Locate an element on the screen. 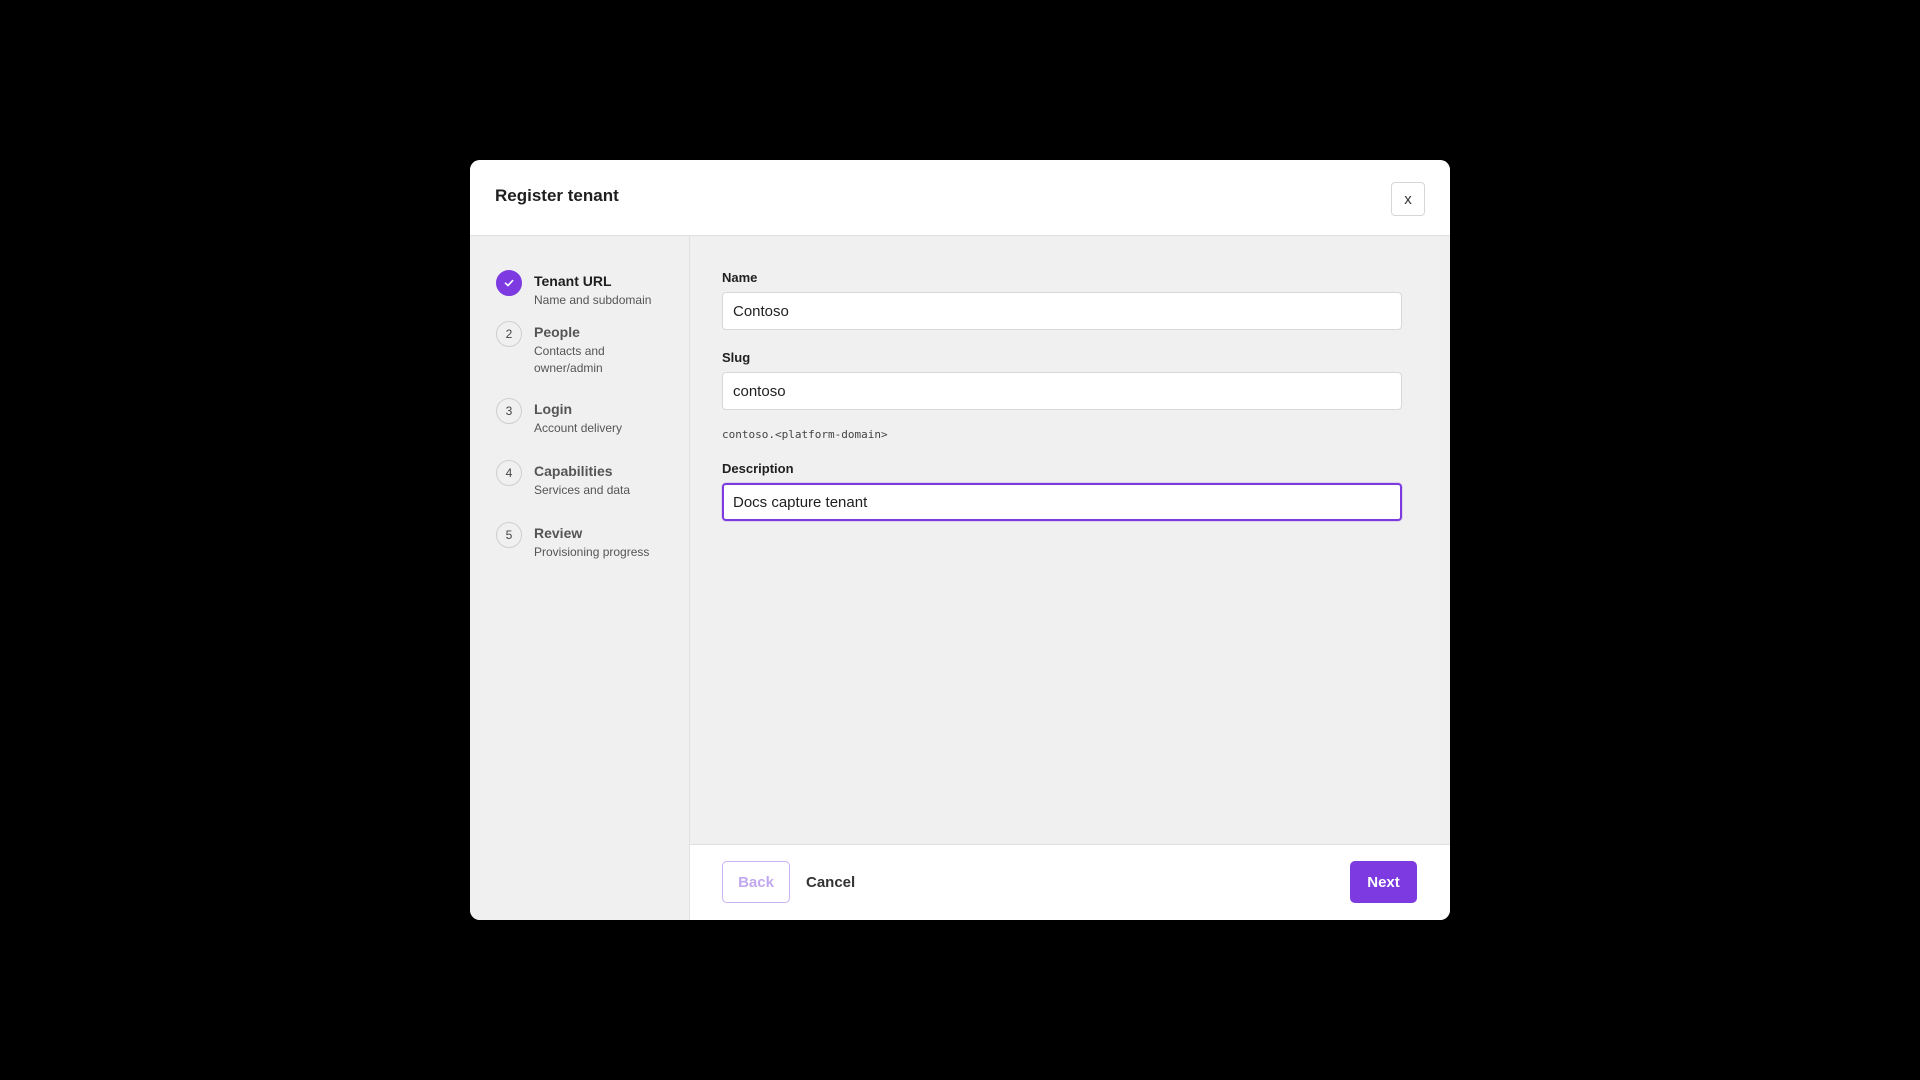  cancel-button: Cancel is located at coordinates (830, 882).